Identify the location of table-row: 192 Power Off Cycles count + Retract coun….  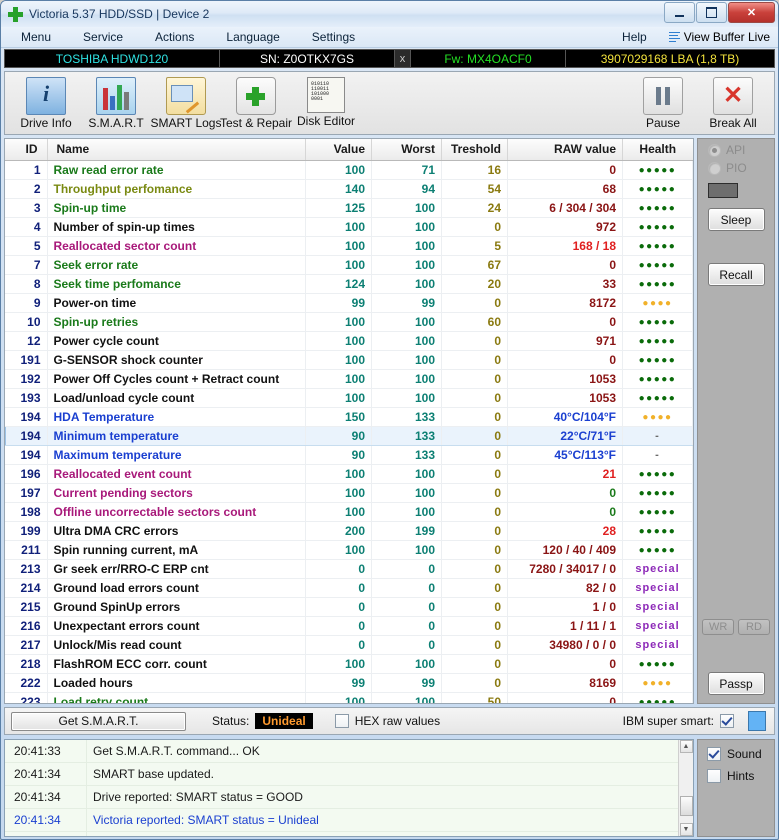
(349, 379).